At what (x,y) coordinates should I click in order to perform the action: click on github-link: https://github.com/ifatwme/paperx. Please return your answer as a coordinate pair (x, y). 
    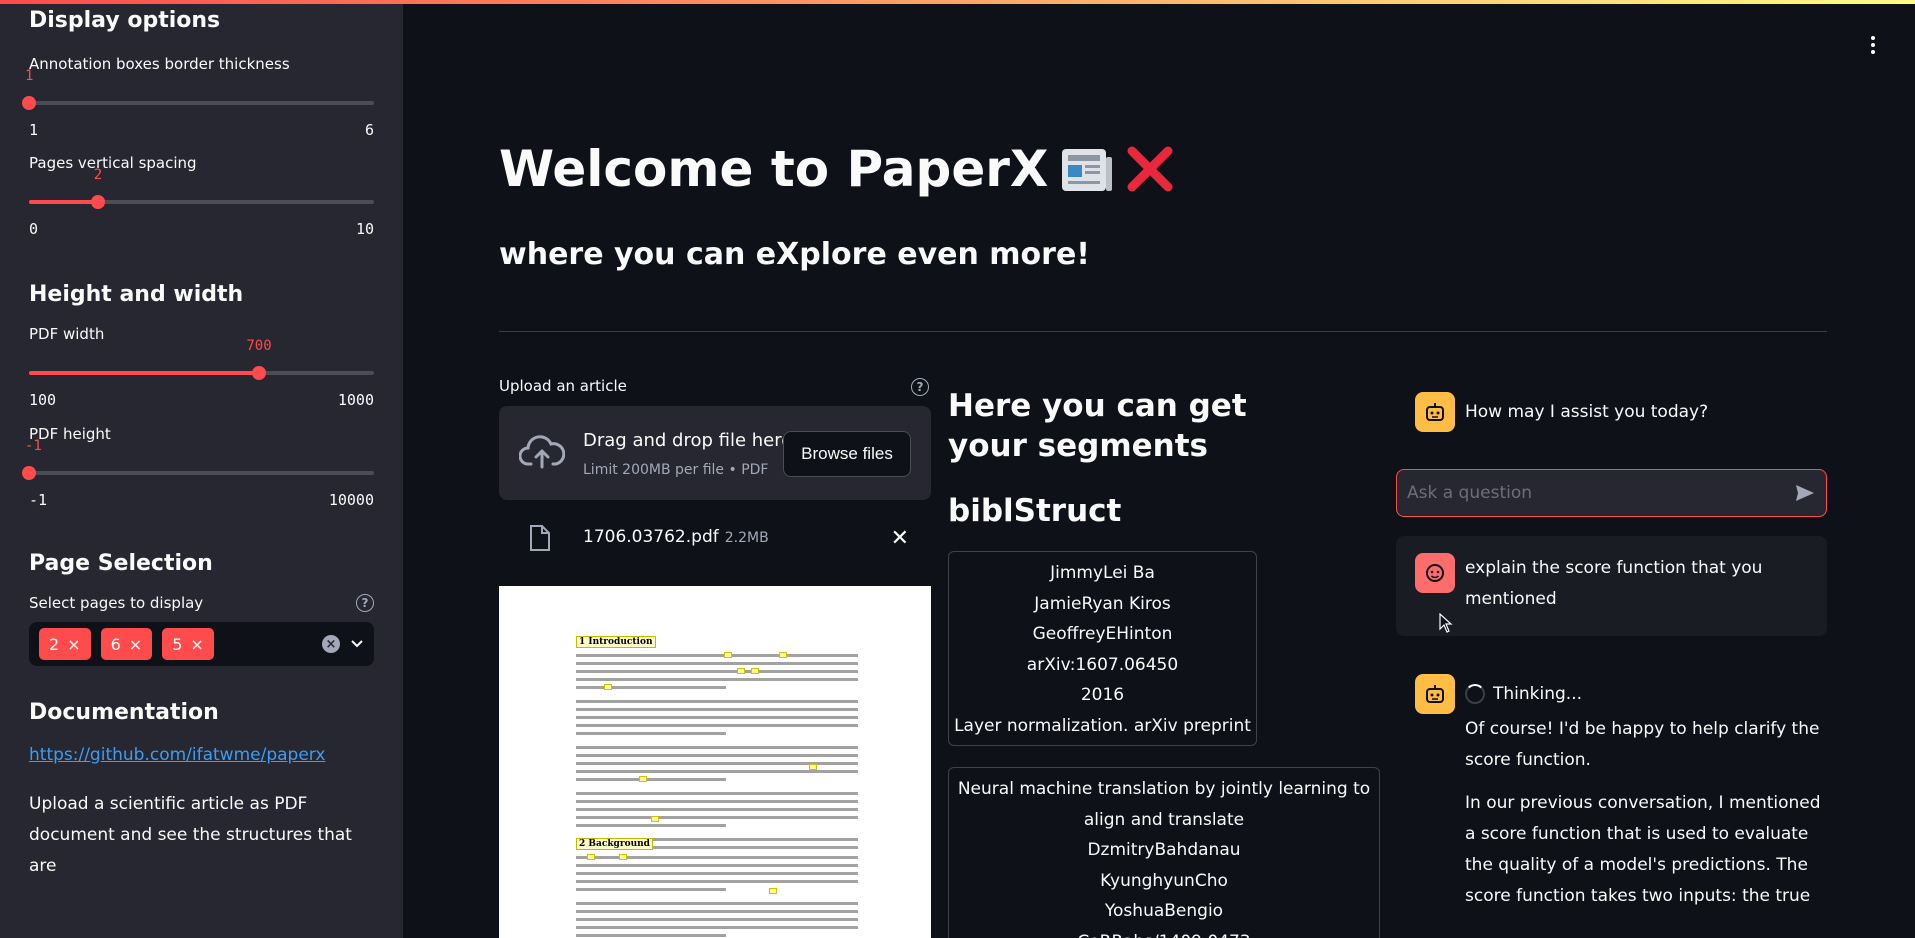
    Looking at the image, I should click on (177, 755).